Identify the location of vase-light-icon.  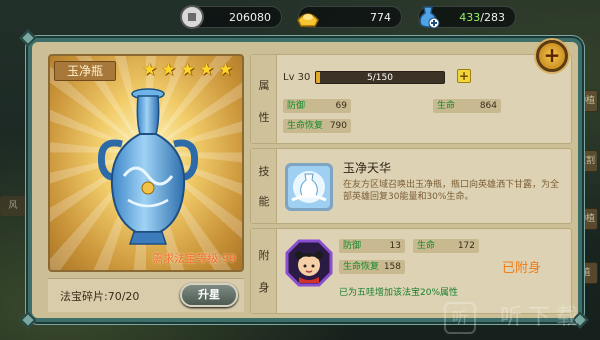
(309, 187).